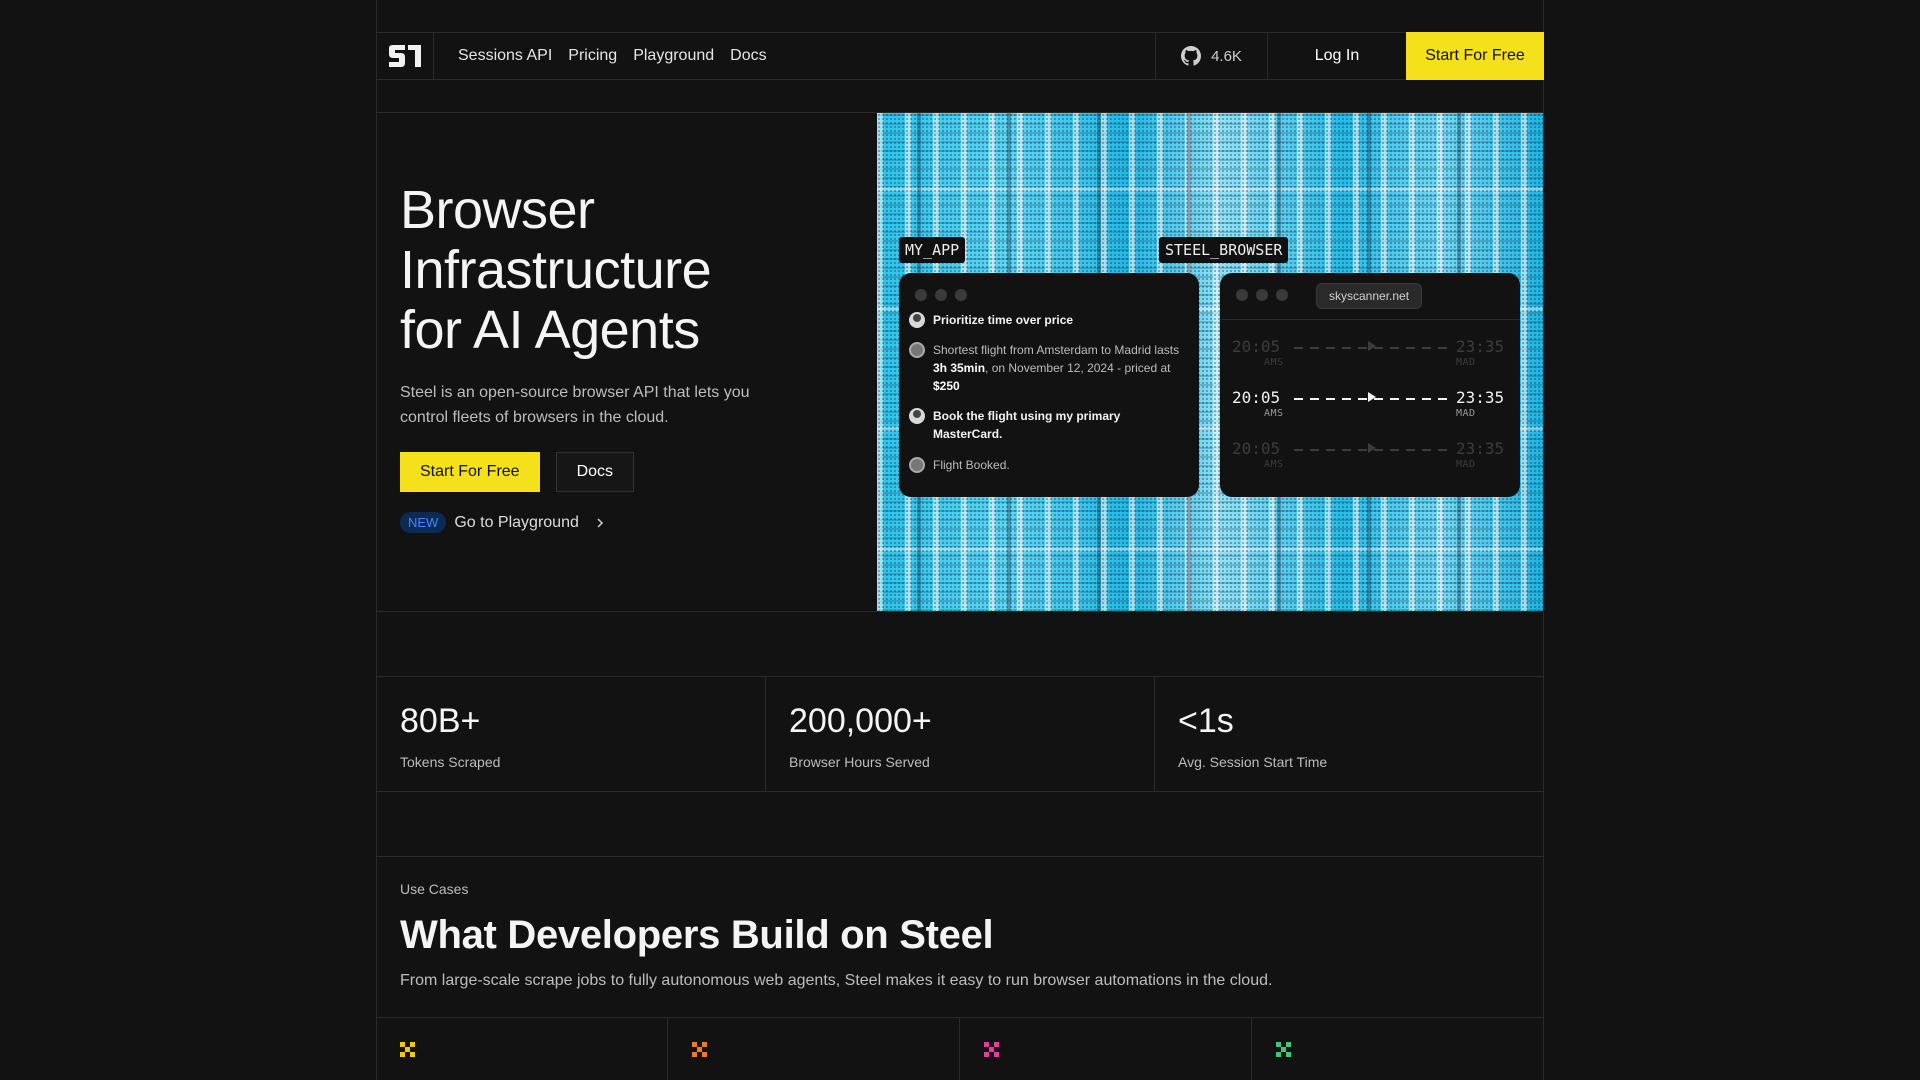  What do you see at coordinates (1336, 56) in the screenshot?
I see `login-button: Log In` at bounding box center [1336, 56].